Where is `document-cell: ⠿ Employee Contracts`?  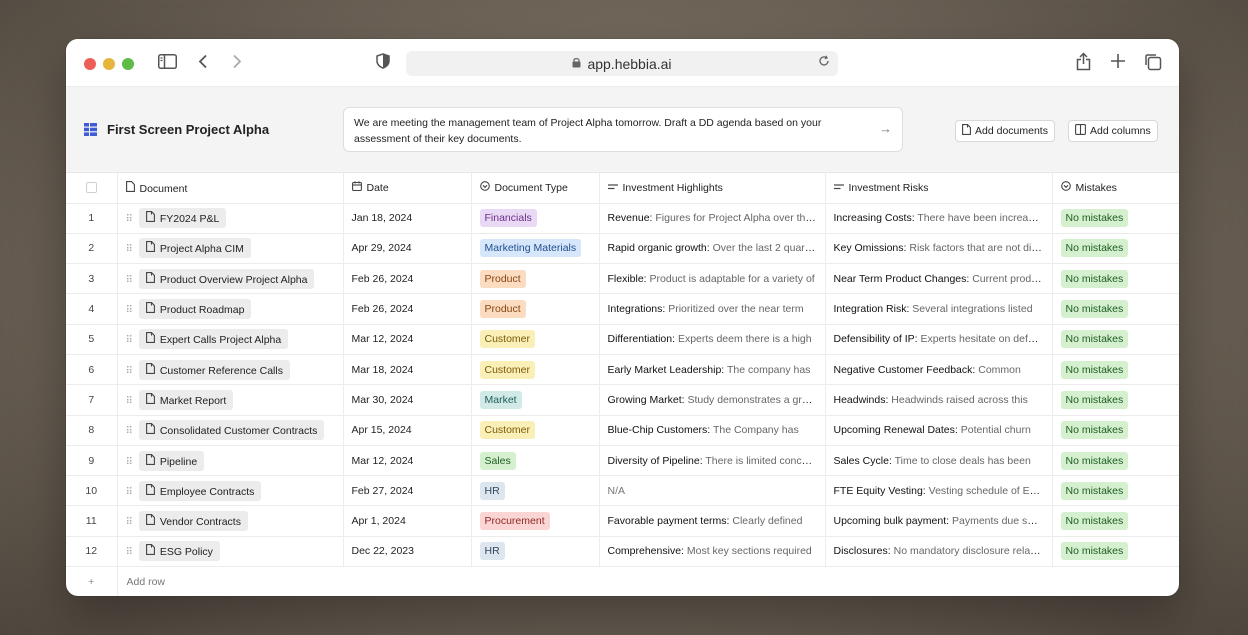 document-cell: ⠿ Employee Contracts is located at coordinates (230, 491).